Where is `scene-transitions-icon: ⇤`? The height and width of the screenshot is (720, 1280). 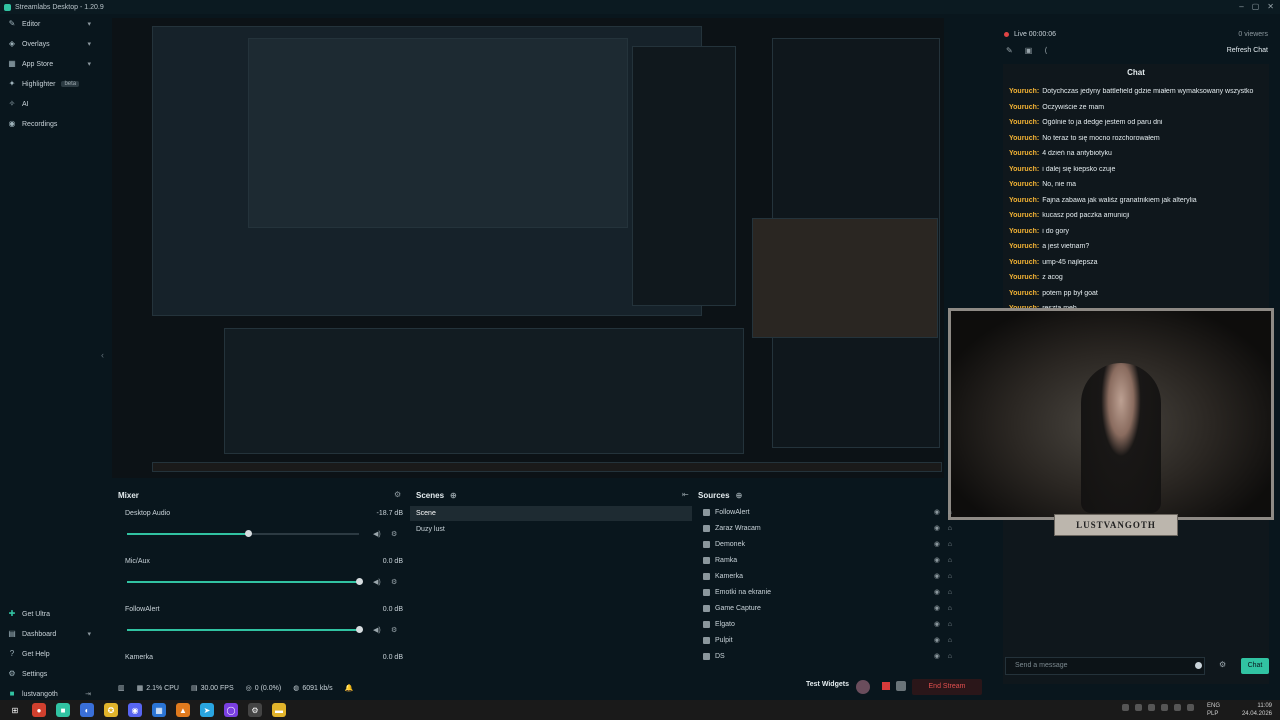
scene-transitions-icon: ⇤ is located at coordinates (685, 494).